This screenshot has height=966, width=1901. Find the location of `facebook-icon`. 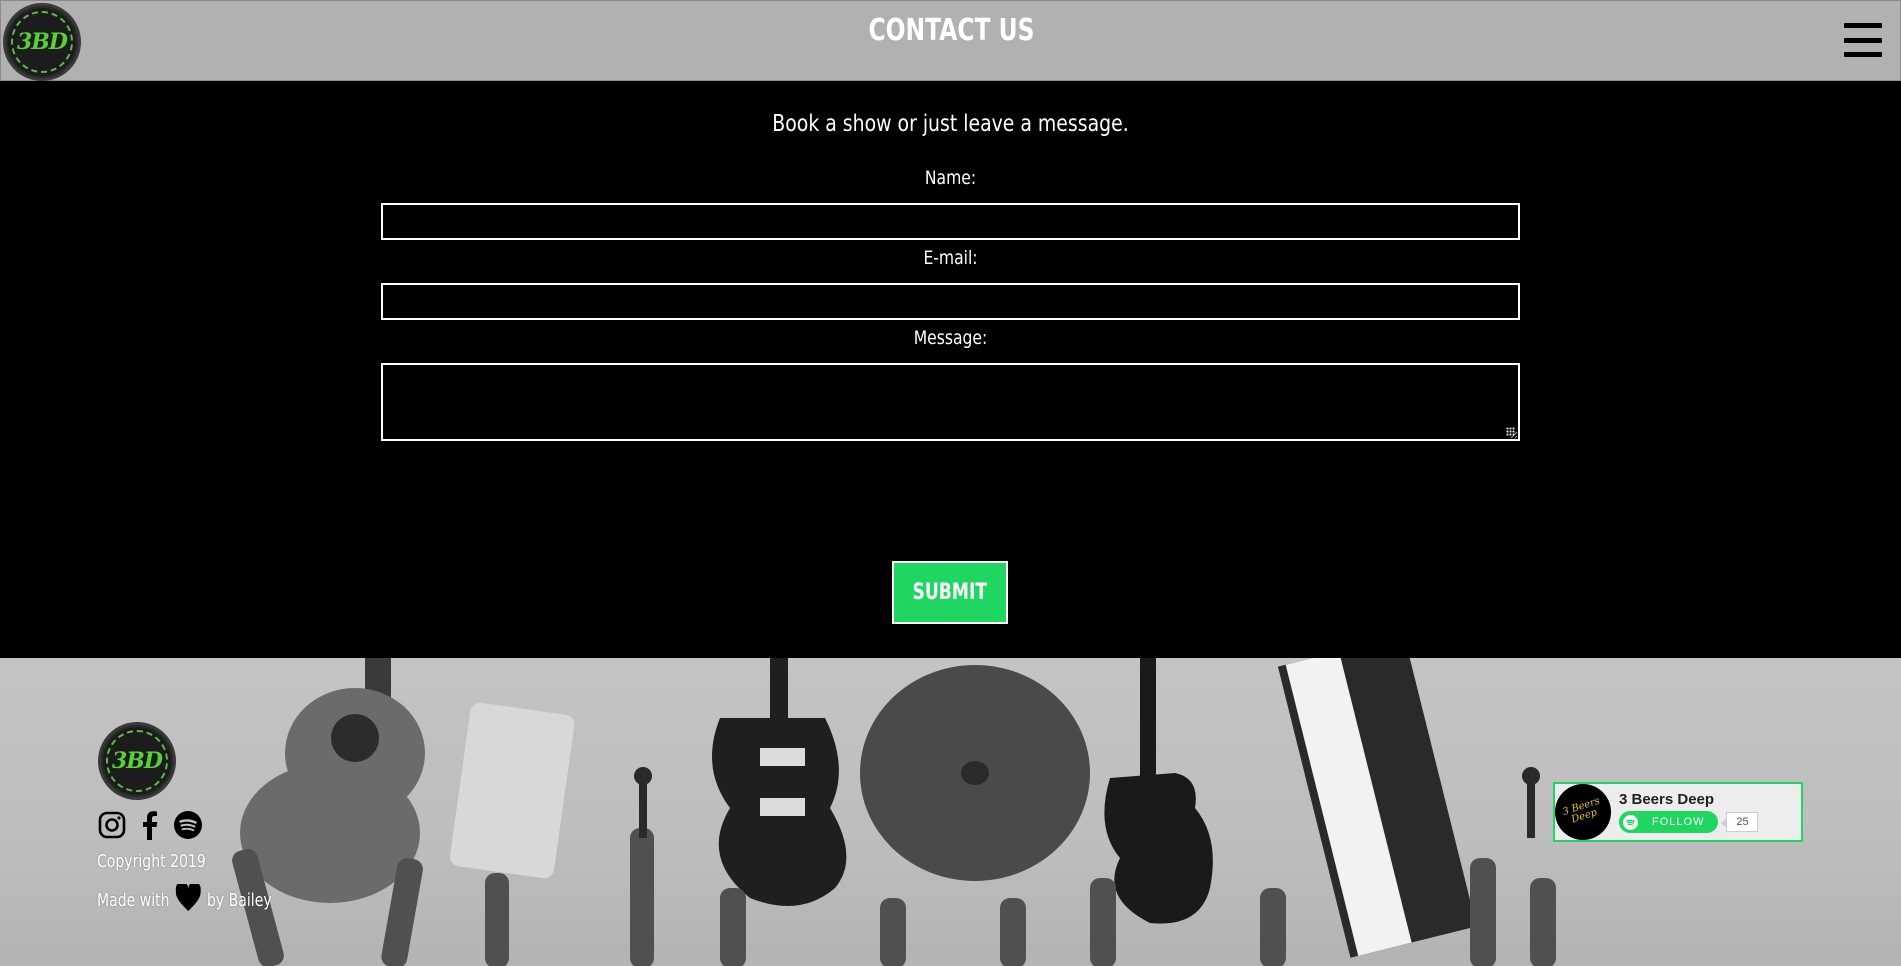

facebook-icon is located at coordinates (150, 825).